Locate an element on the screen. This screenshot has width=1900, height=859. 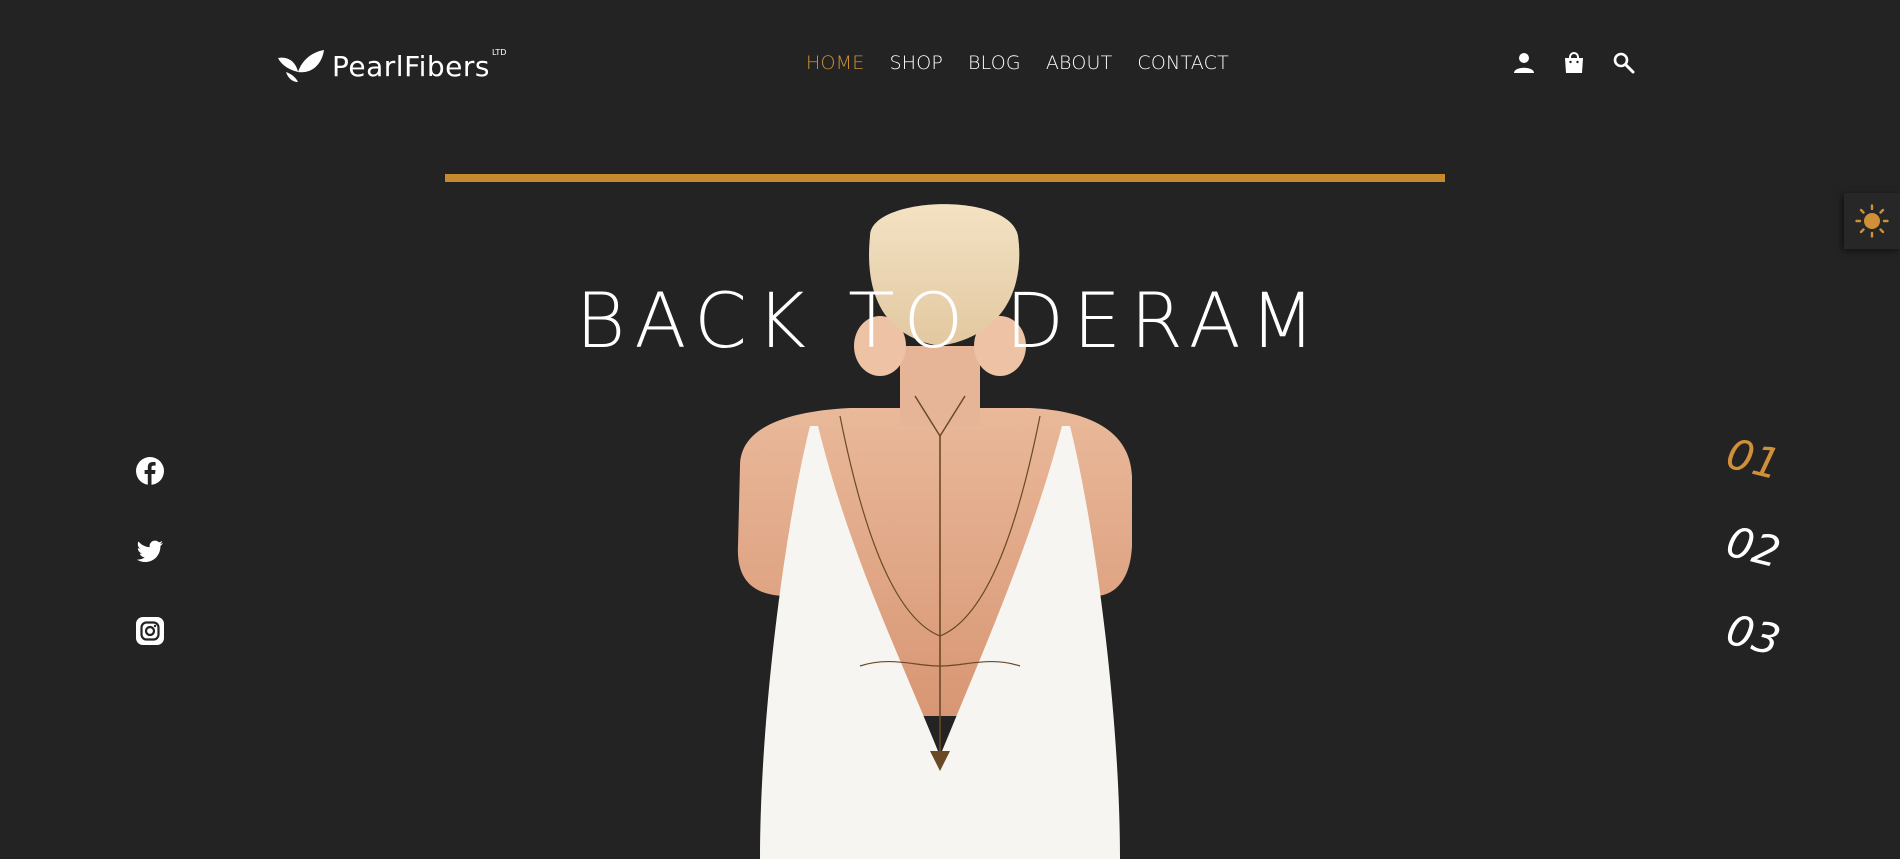
header-actions is located at coordinates (1574, 63).